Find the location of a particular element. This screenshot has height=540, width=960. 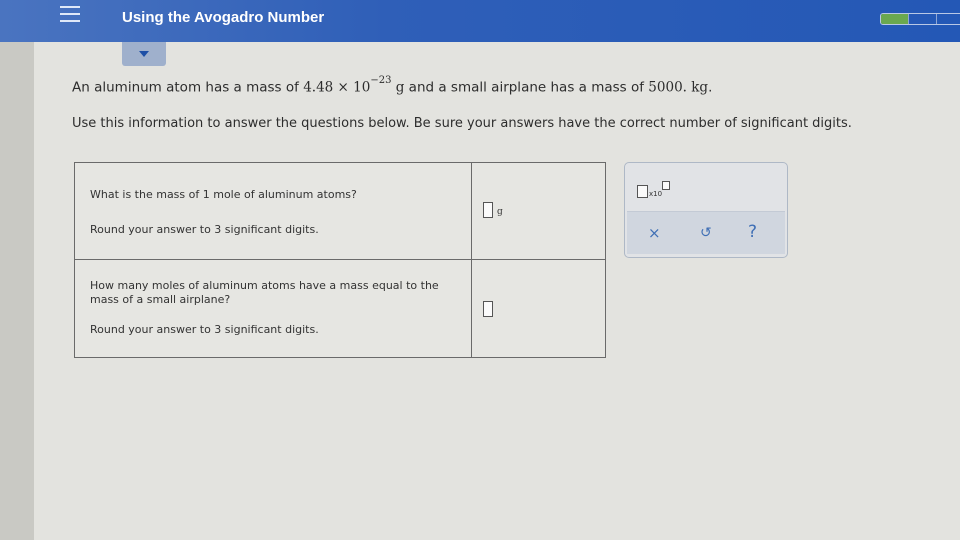

statement-text: An aluminum atom has a mass of is located at coordinates (188, 87).